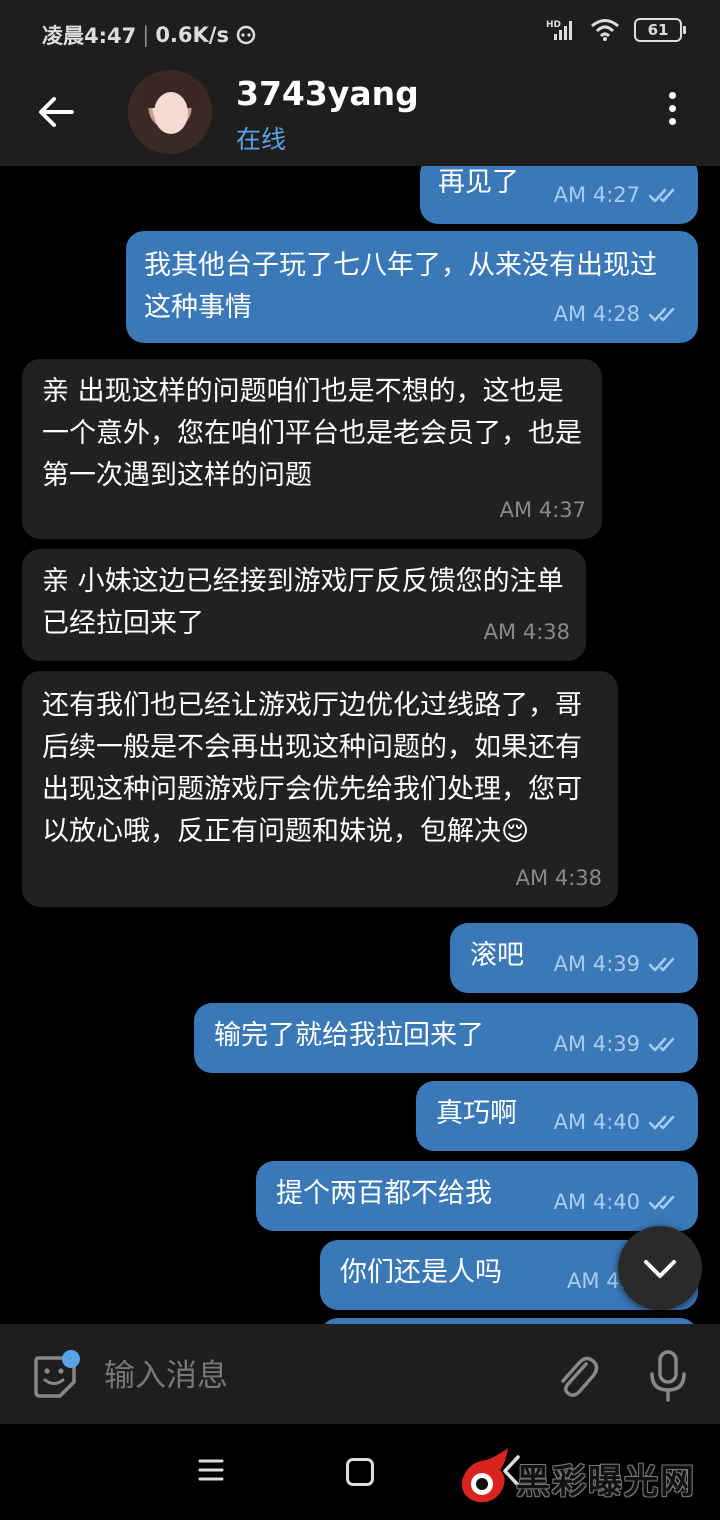  What do you see at coordinates (484, 1475) in the screenshot?
I see `watermark-logo-icon` at bounding box center [484, 1475].